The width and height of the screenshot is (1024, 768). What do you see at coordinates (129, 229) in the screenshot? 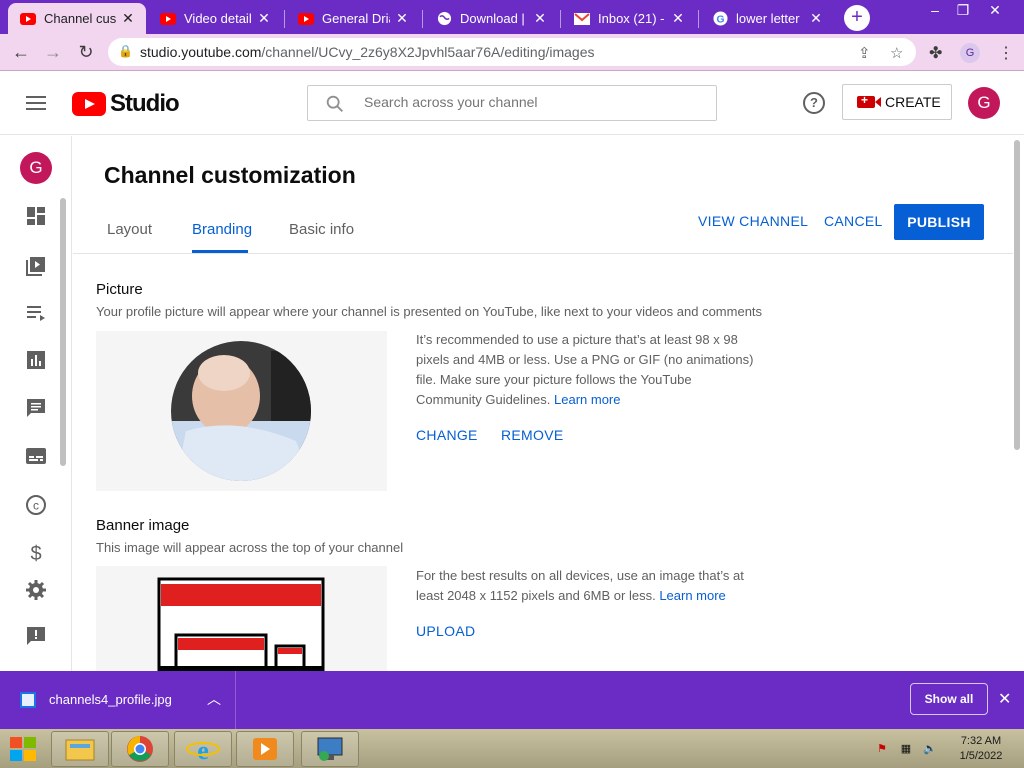
I see `tab-layout: Layout` at bounding box center [129, 229].